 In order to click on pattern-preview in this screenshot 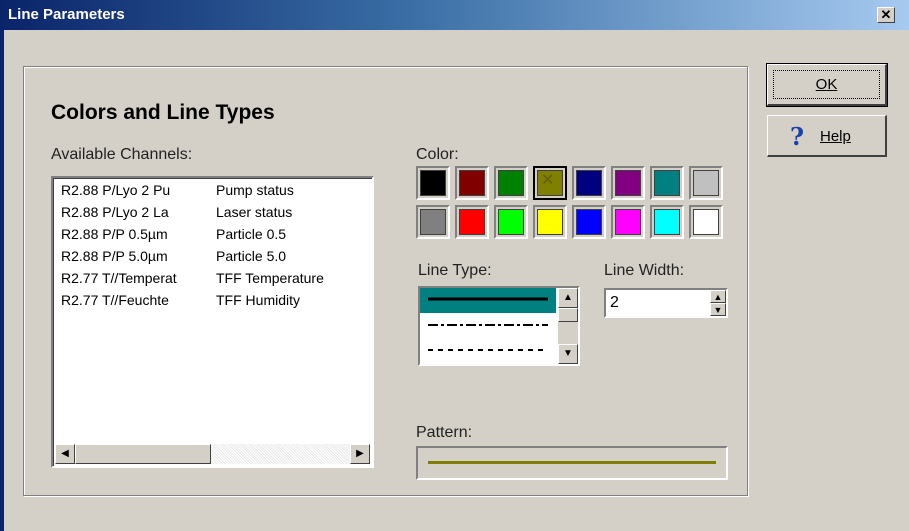, I will do `click(572, 463)`.